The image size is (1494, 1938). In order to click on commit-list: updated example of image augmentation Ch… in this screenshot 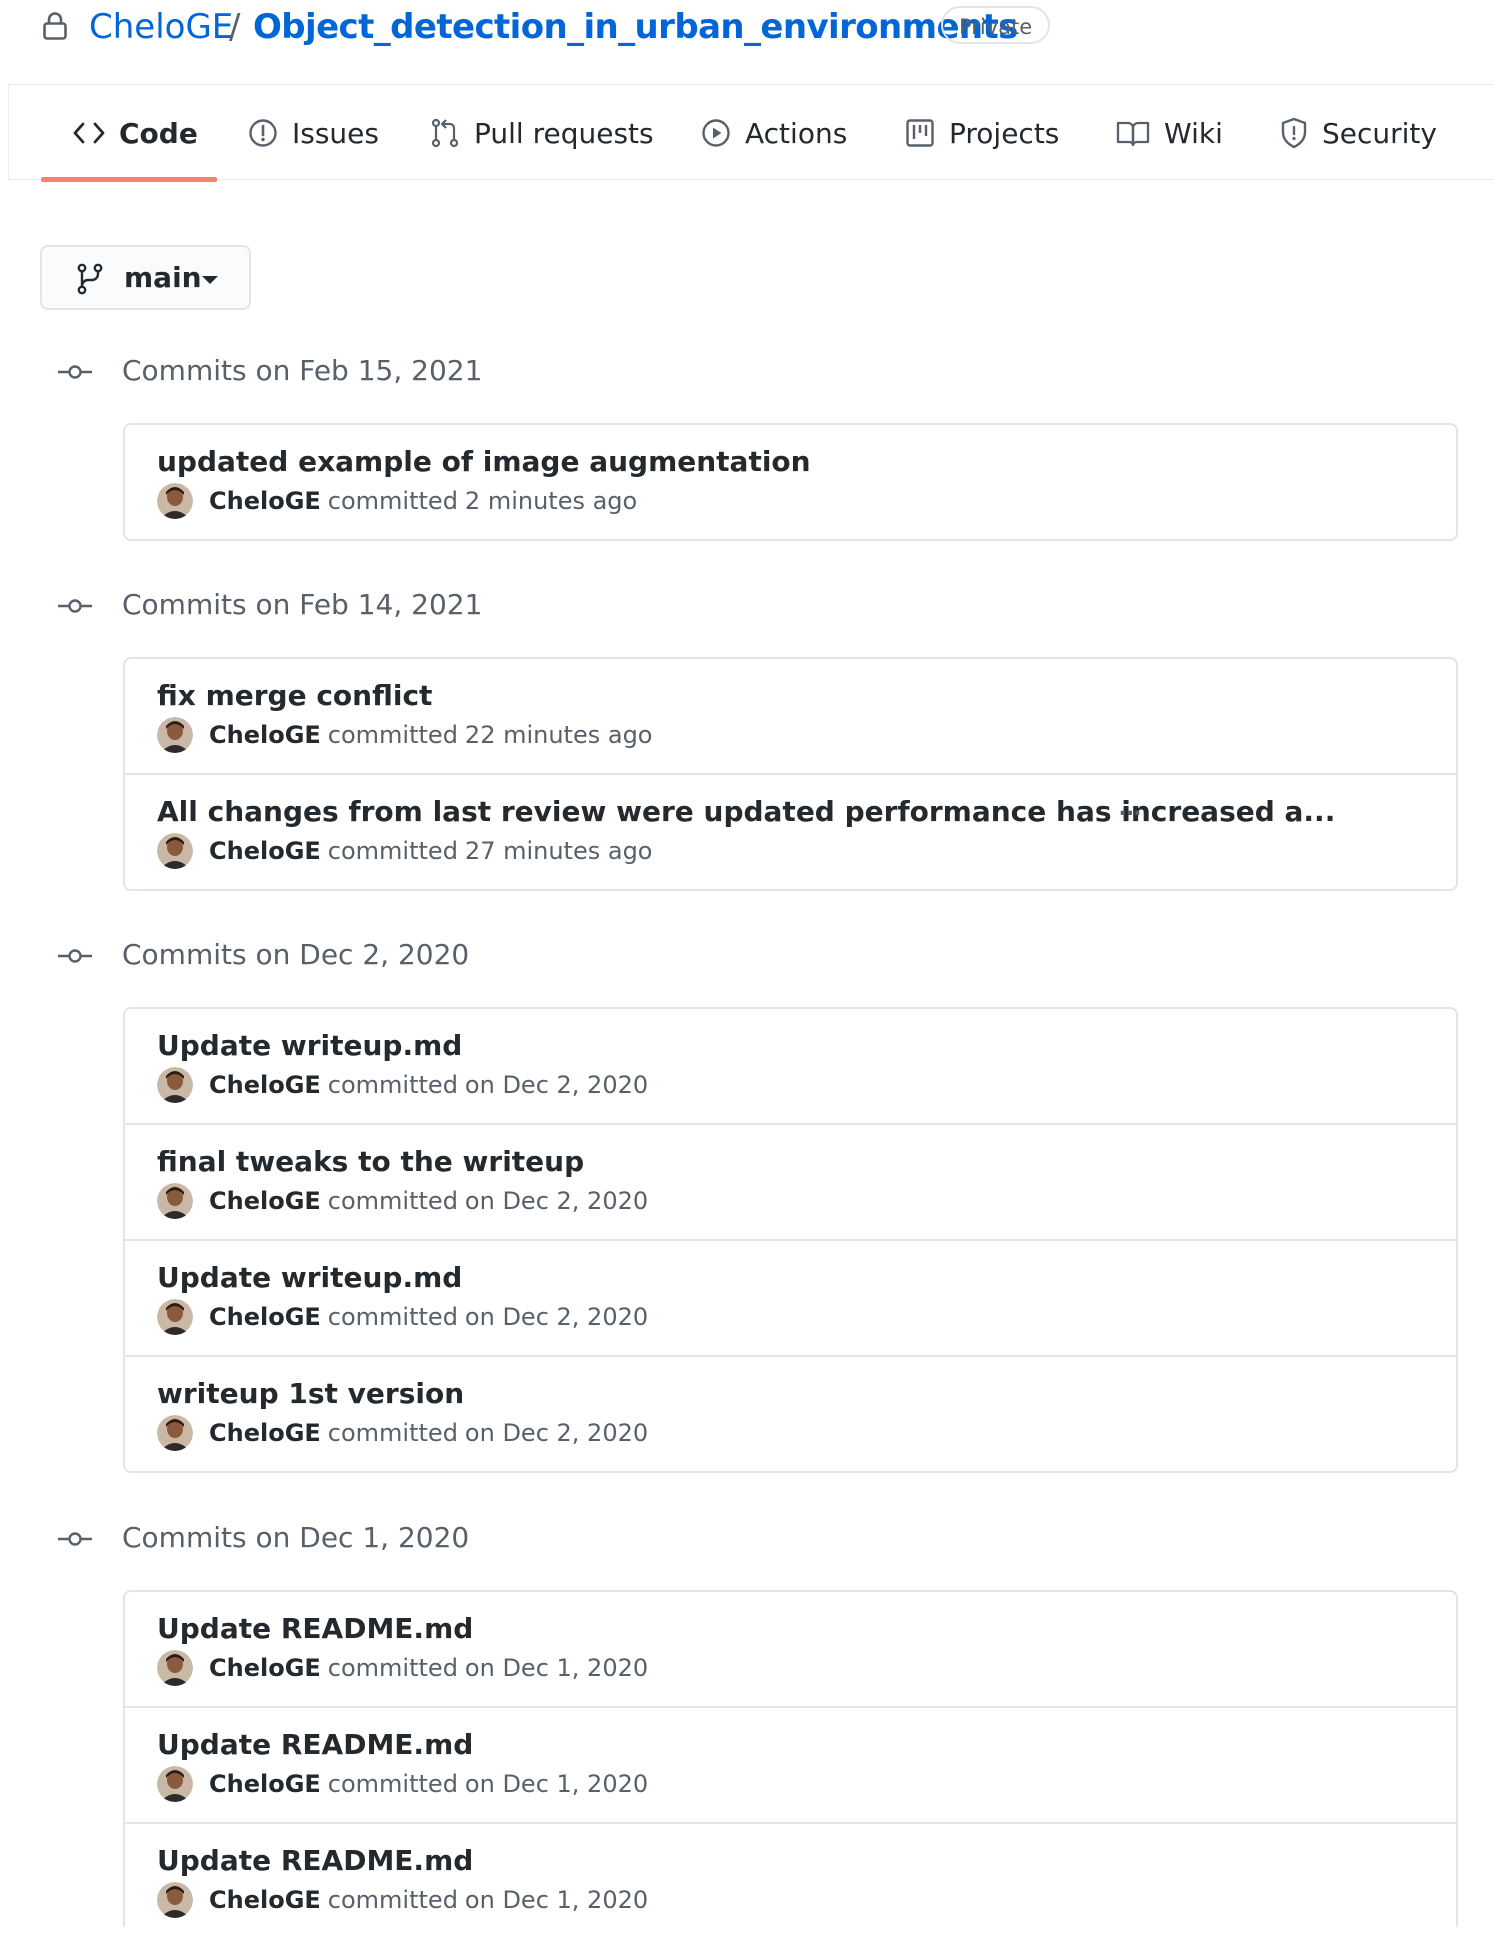, I will do `click(790, 482)`.